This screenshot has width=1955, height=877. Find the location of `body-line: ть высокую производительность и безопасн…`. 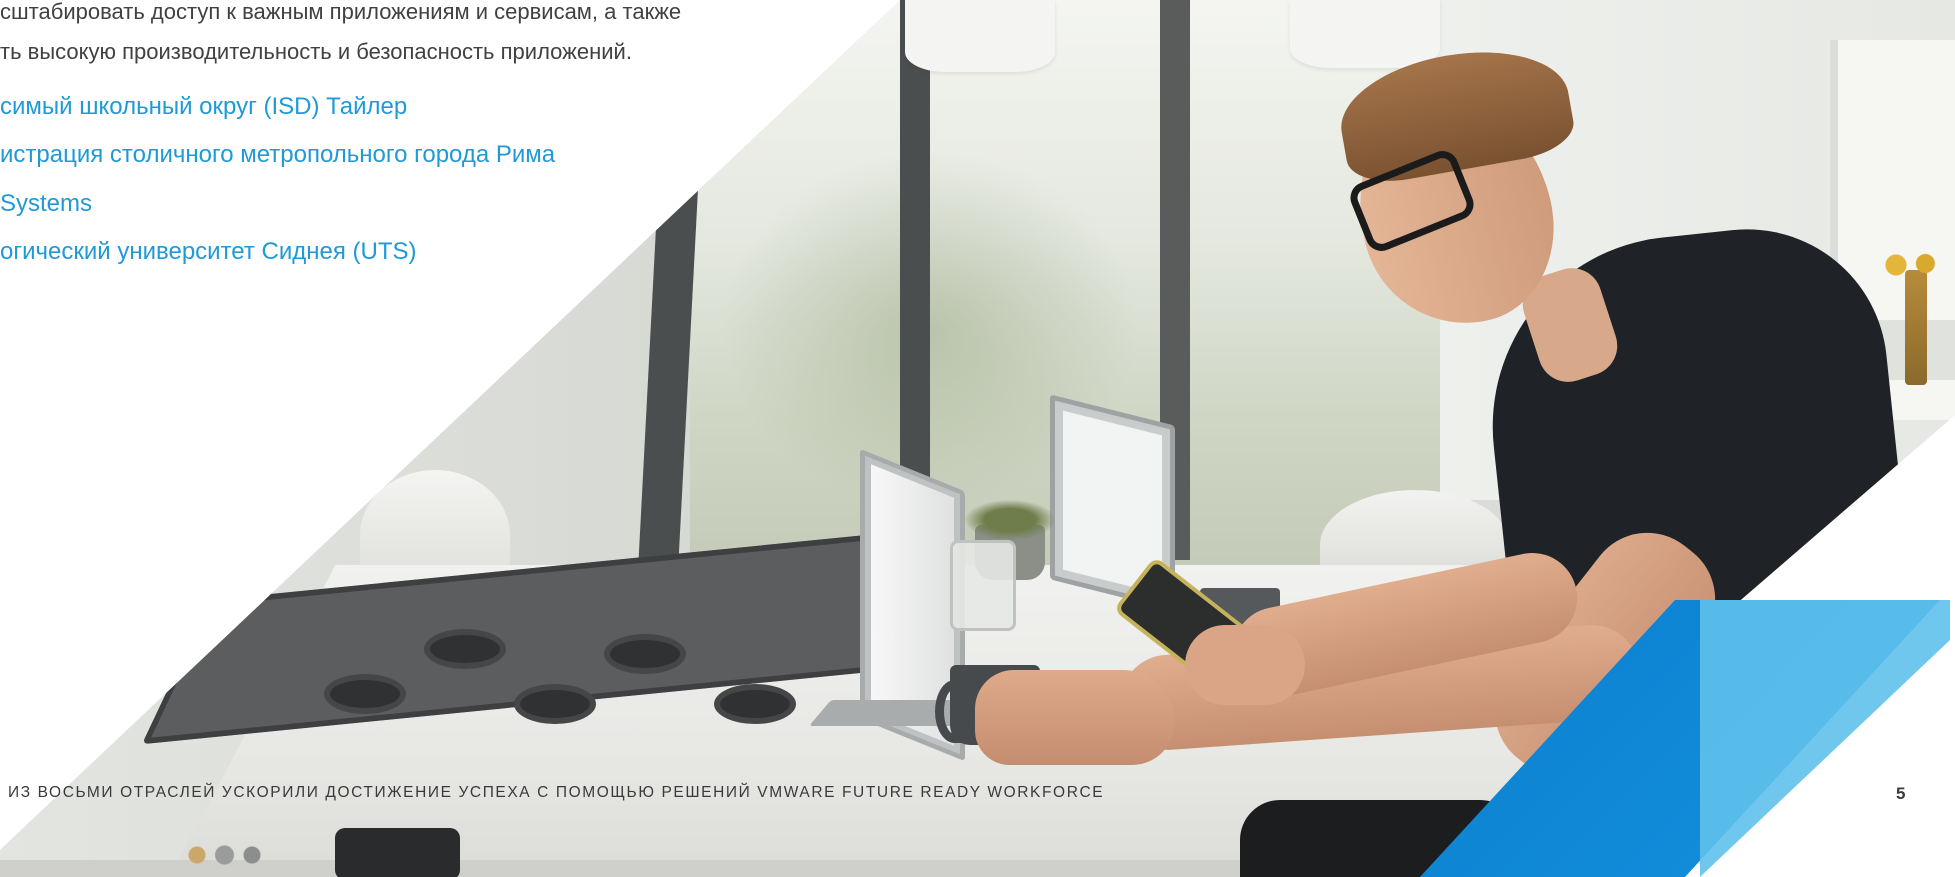

body-line: ть высокую производительность и безопасн… is located at coordinates (316, 51).